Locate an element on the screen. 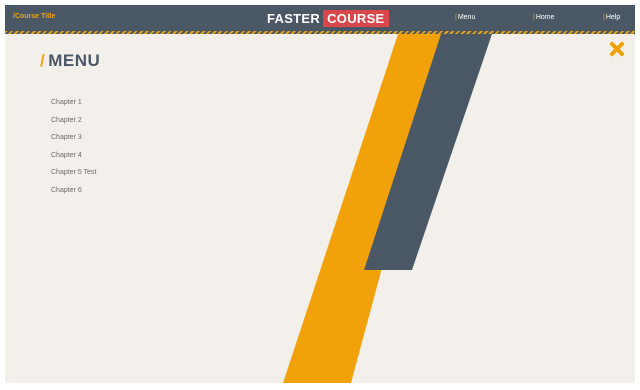 This screenshot has width=640, height=390. nav-menu-link: |Menu is located at coordinates (465, 17).